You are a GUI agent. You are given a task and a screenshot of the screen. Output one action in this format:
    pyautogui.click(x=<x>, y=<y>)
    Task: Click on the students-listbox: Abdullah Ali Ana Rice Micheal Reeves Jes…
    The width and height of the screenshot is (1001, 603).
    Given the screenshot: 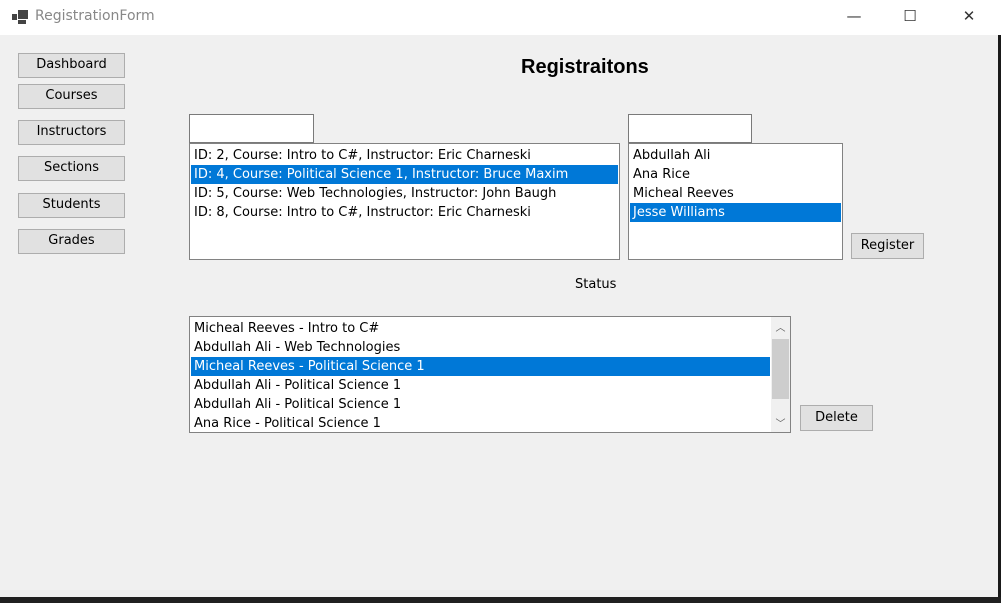 What is the action you would take?
    pyautogui.click(x=735, y=201)
    